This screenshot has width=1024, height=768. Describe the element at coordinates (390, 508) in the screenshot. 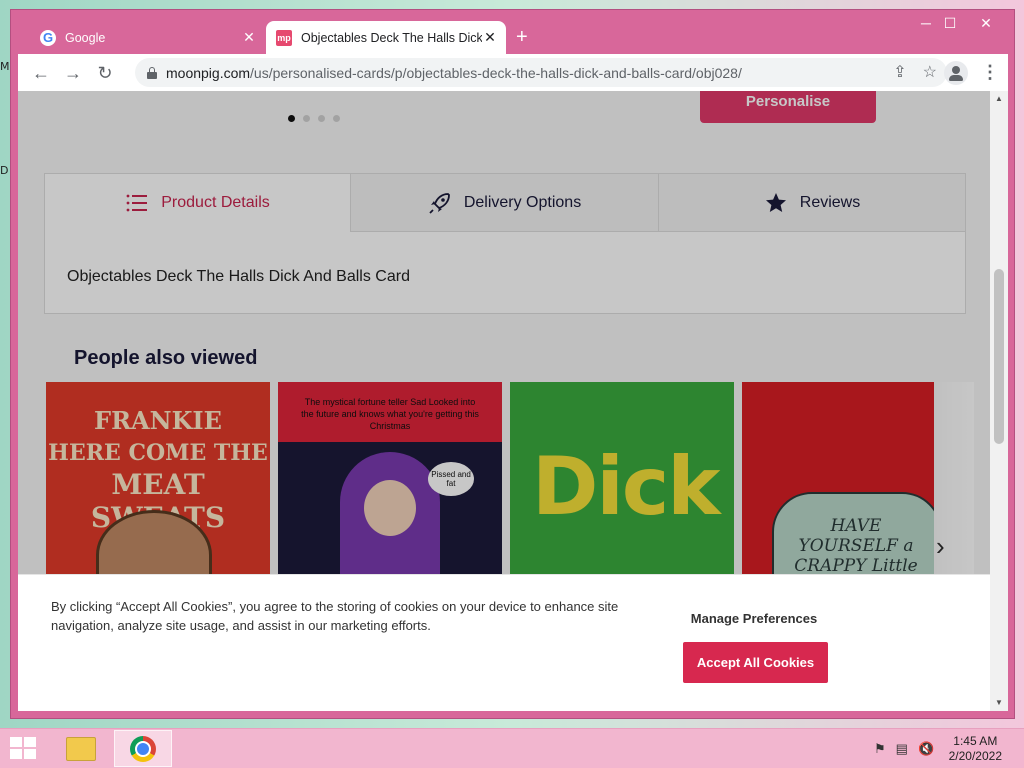

I see `card-illustration` at that location.